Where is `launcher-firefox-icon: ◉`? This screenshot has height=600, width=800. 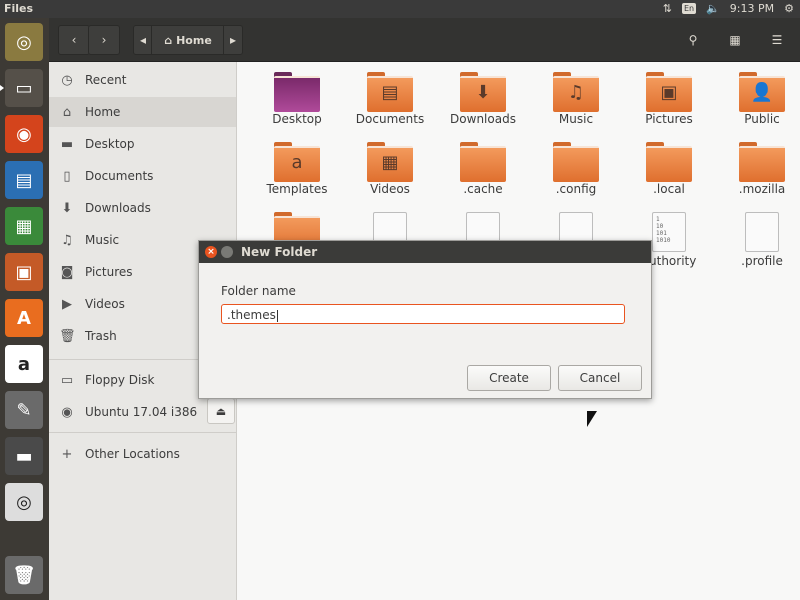
launcher-firefox-icon: ◉ is located at coordinates (24, 134).